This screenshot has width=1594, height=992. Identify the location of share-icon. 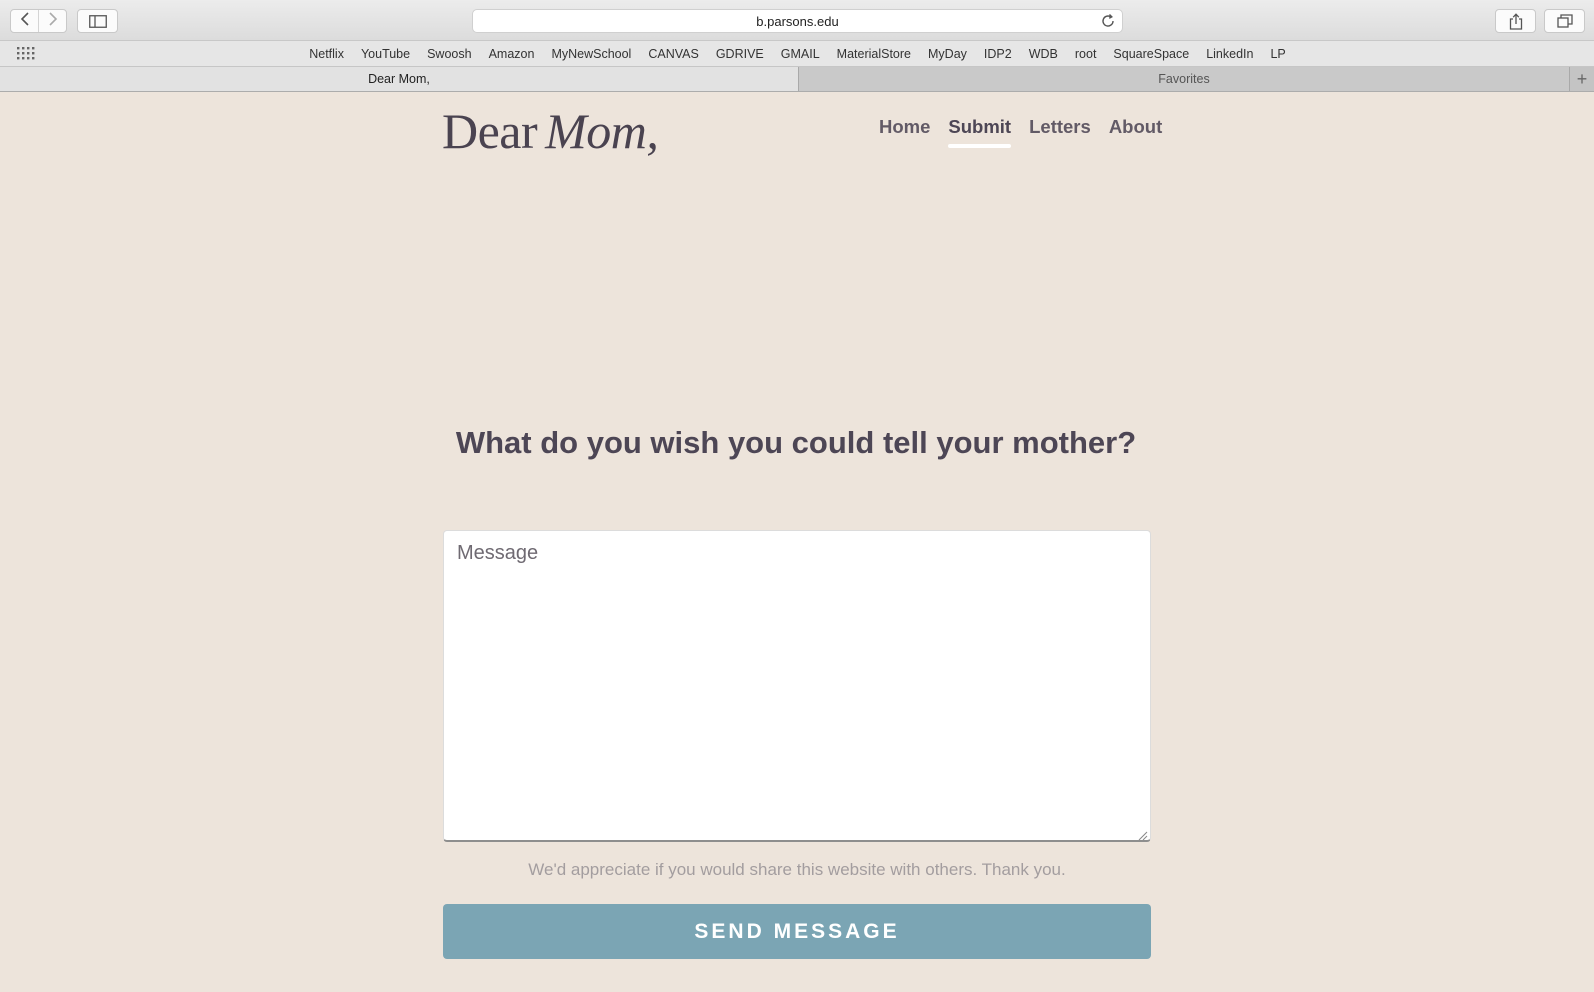
(1516, 21).